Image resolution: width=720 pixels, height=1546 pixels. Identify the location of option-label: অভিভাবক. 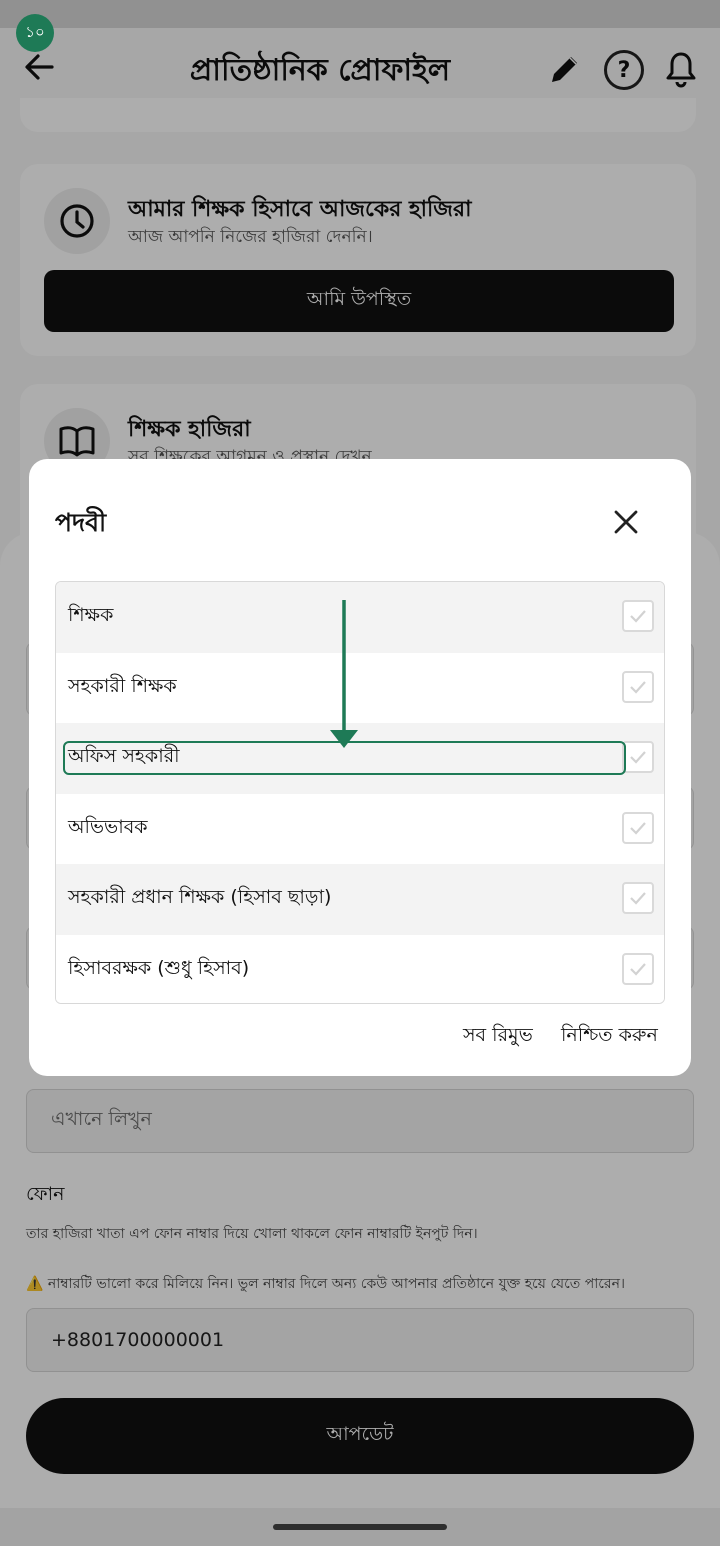
(108, 826).